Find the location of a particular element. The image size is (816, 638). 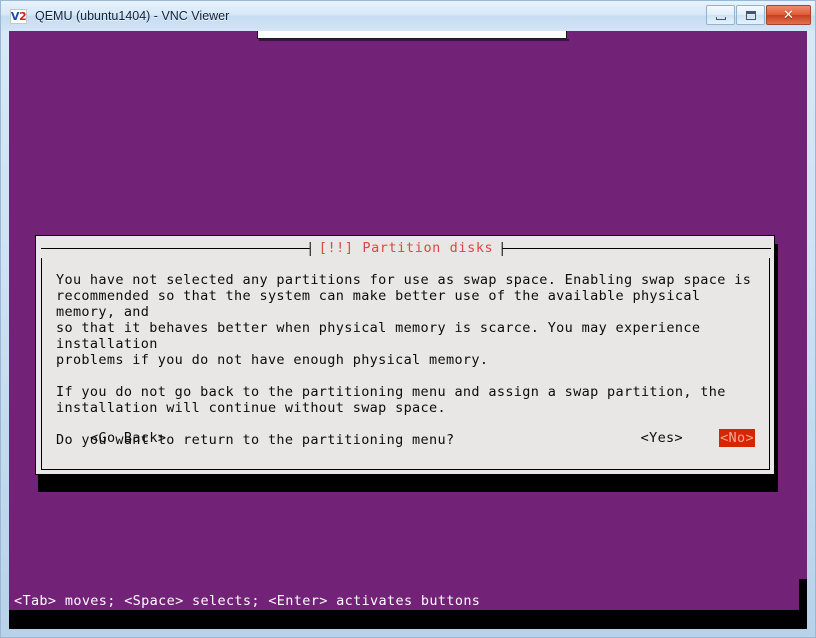

yes-button: <Yes> is located at coordinates (662, 438).